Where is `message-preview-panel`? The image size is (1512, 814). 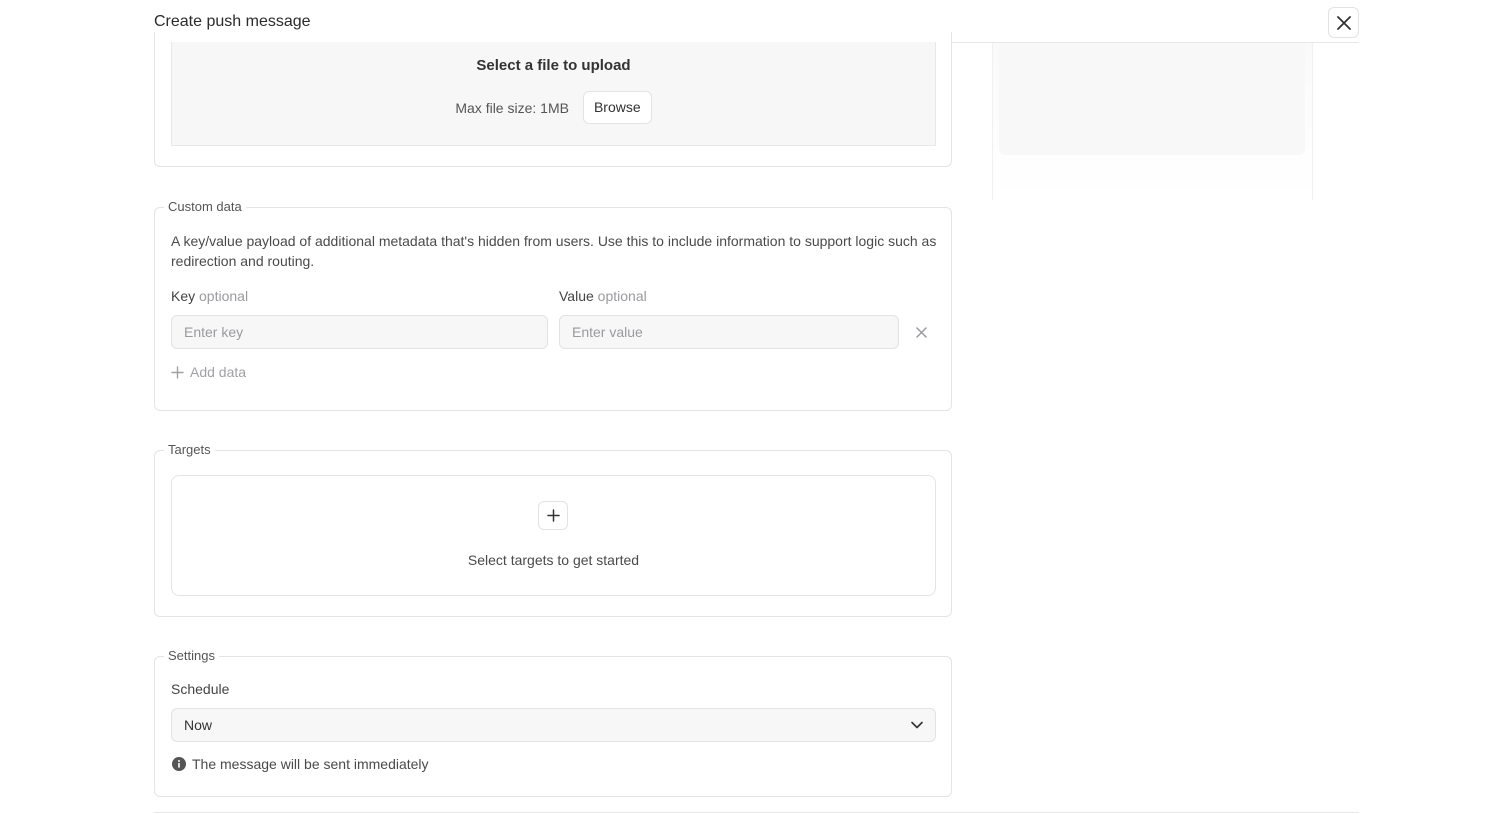 message-preview-panel is located at coordinates (1152, 121).